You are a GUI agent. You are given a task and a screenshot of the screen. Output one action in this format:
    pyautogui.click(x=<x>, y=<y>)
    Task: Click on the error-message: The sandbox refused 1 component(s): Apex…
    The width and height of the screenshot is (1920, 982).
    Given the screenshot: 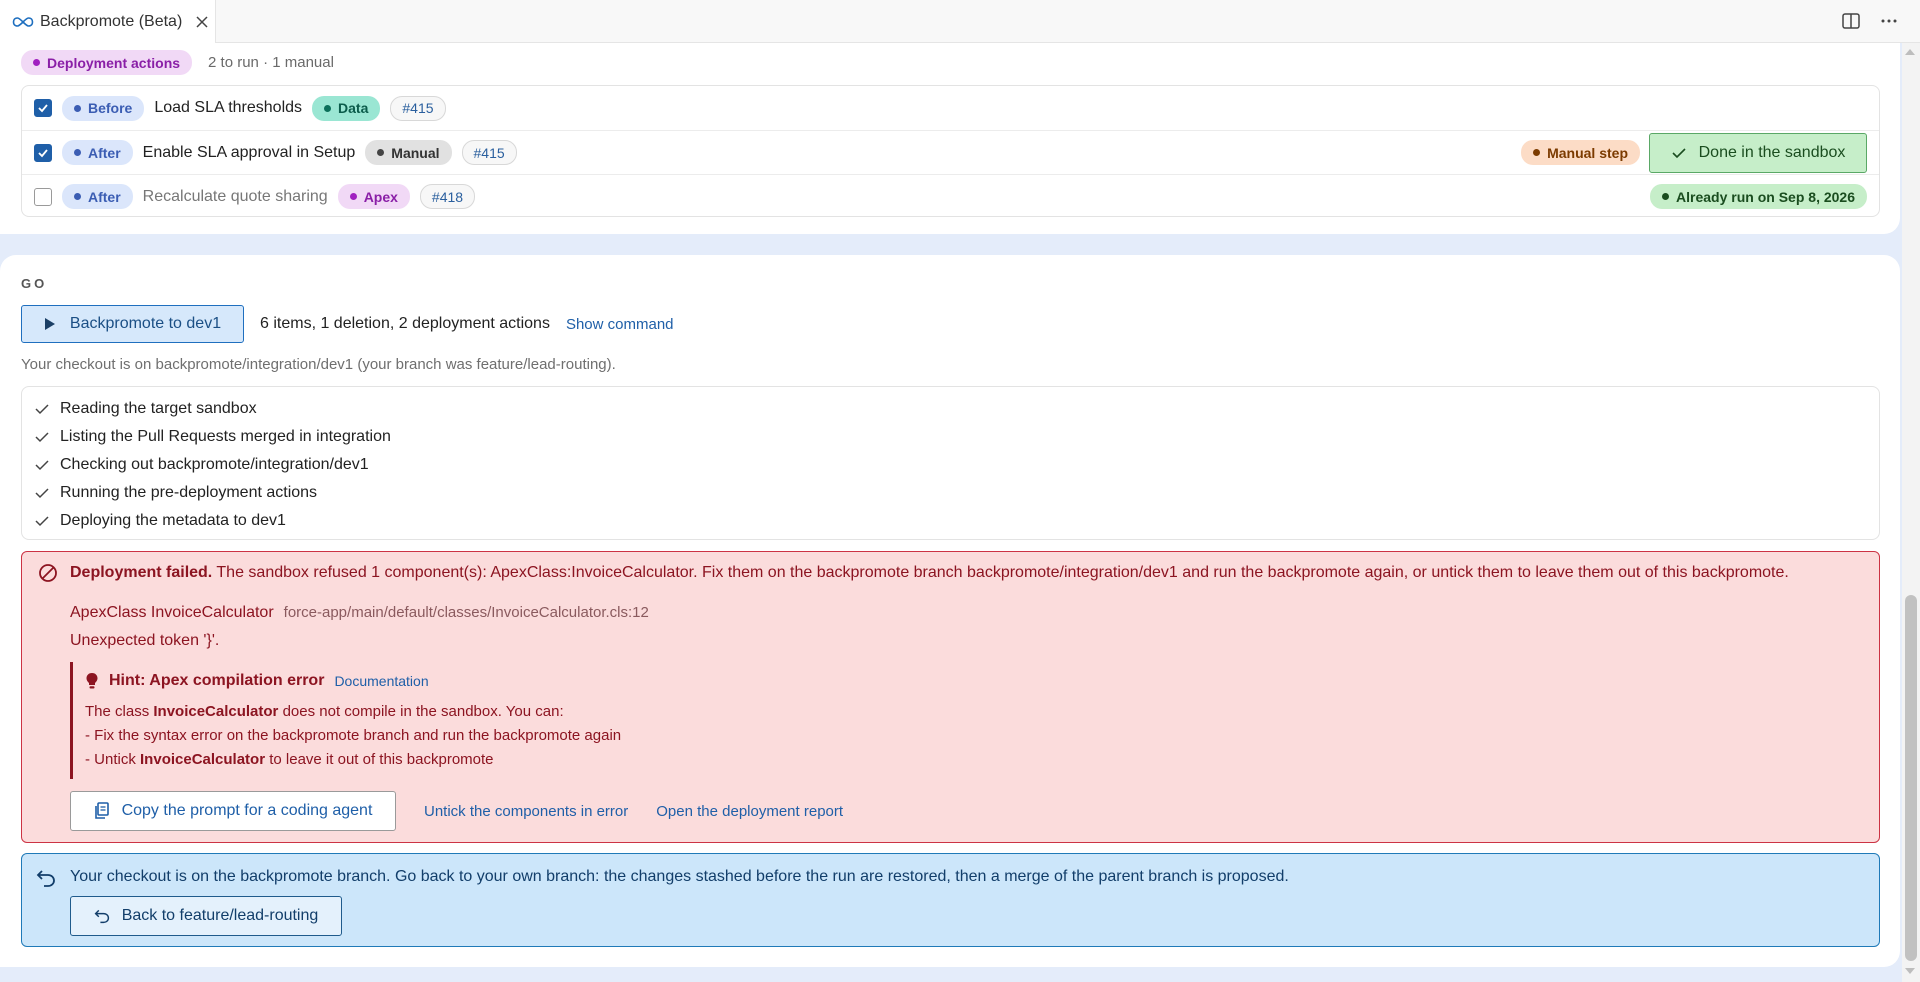 What is the action you would take?
    pyautogui.click(x=1002, y=572)
    